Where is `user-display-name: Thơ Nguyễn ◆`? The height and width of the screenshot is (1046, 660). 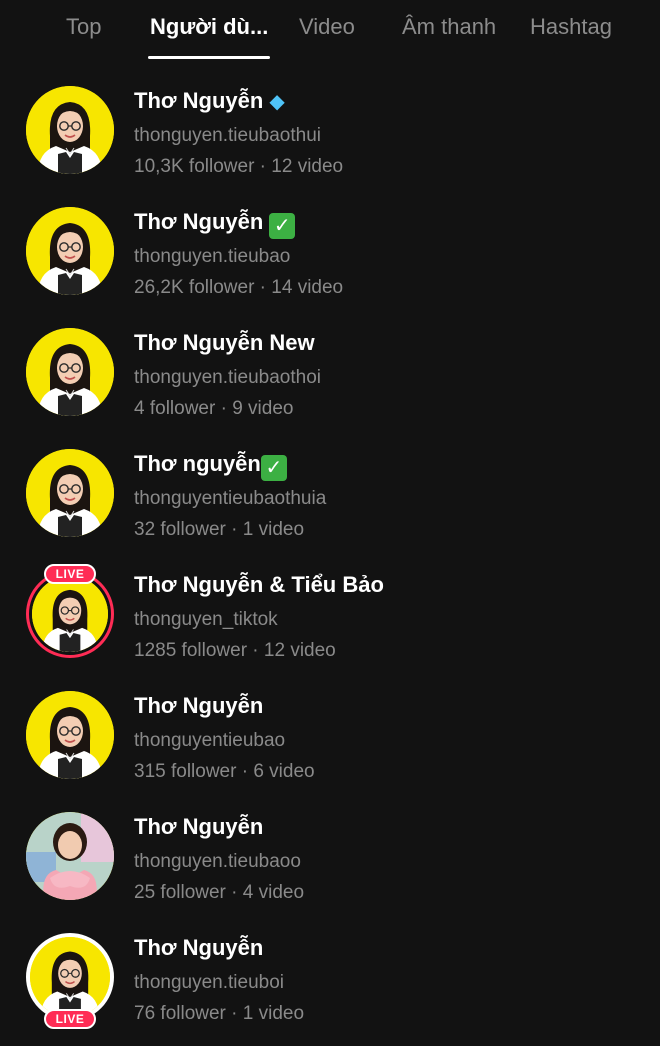 user-display-name: Thơ Nguyễn ◆ is located at coordinates (209, 101).